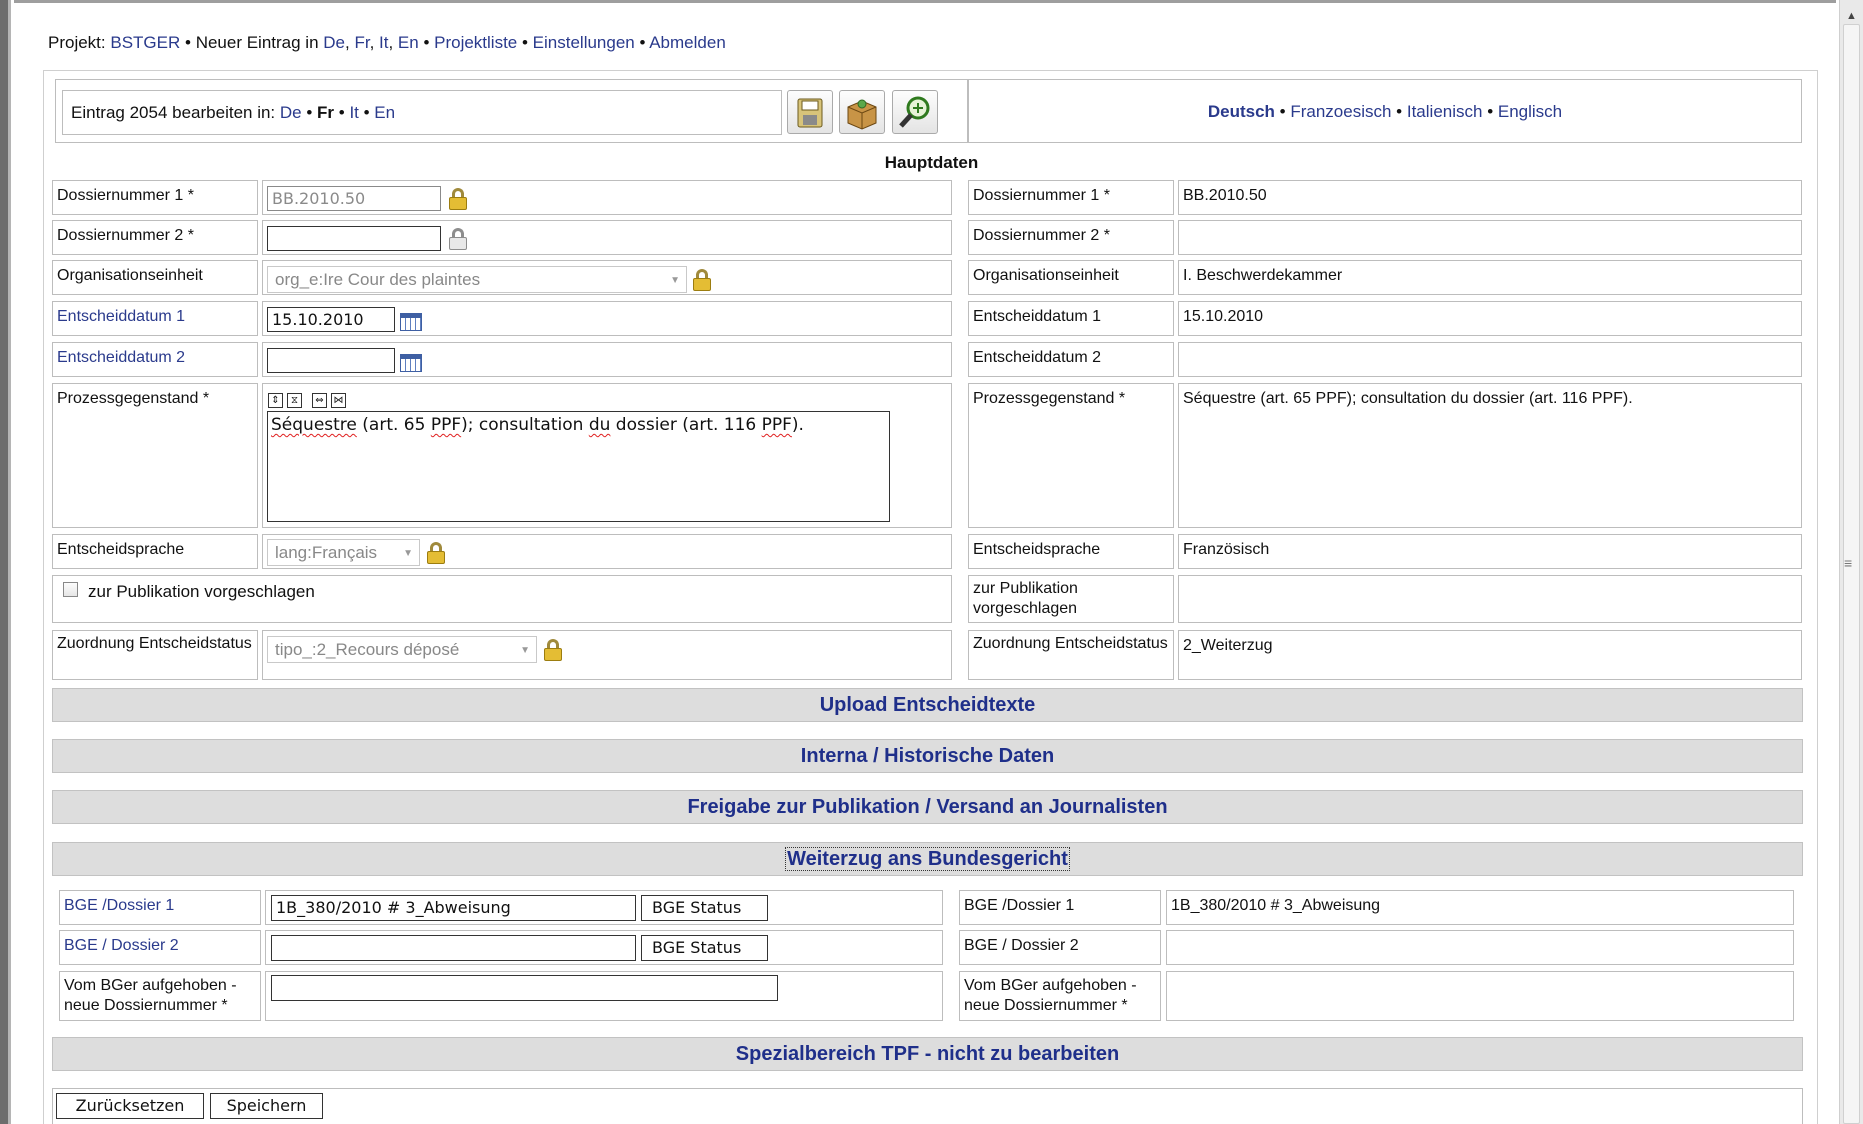 This screenshot has width=1863, height=1124. I want to click on section-weiterzug-title: Weiterzug ans Bundesgericht, so click(927, 859).